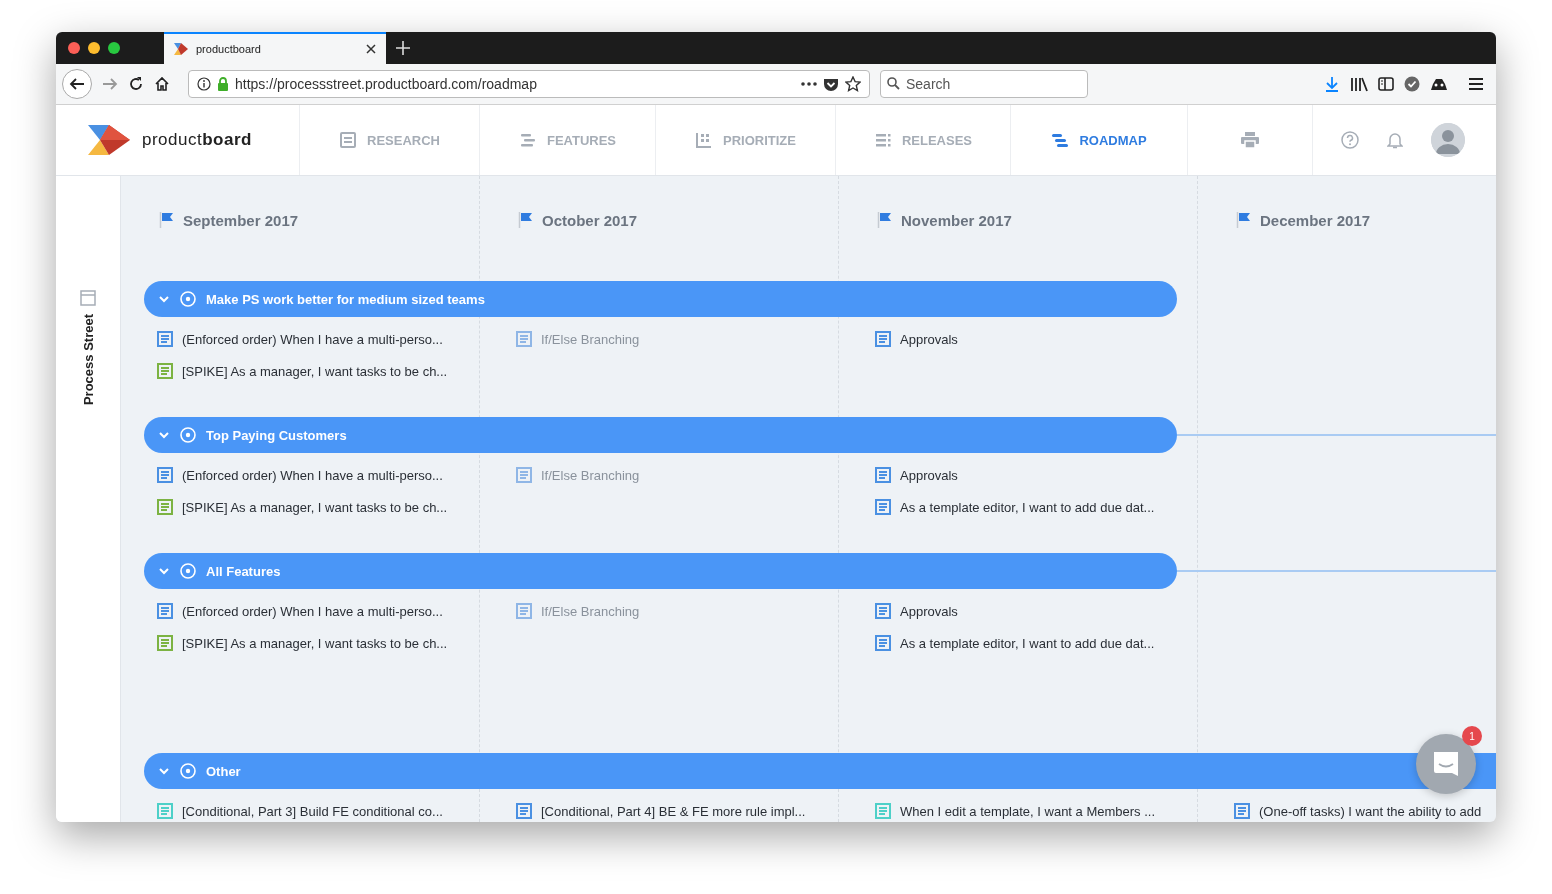 The image size is (1552, 894). What do you see at coordinates (956, 220) in the screenshot?
I see `month-heading: November 2017` at bounding box center [956, 220].